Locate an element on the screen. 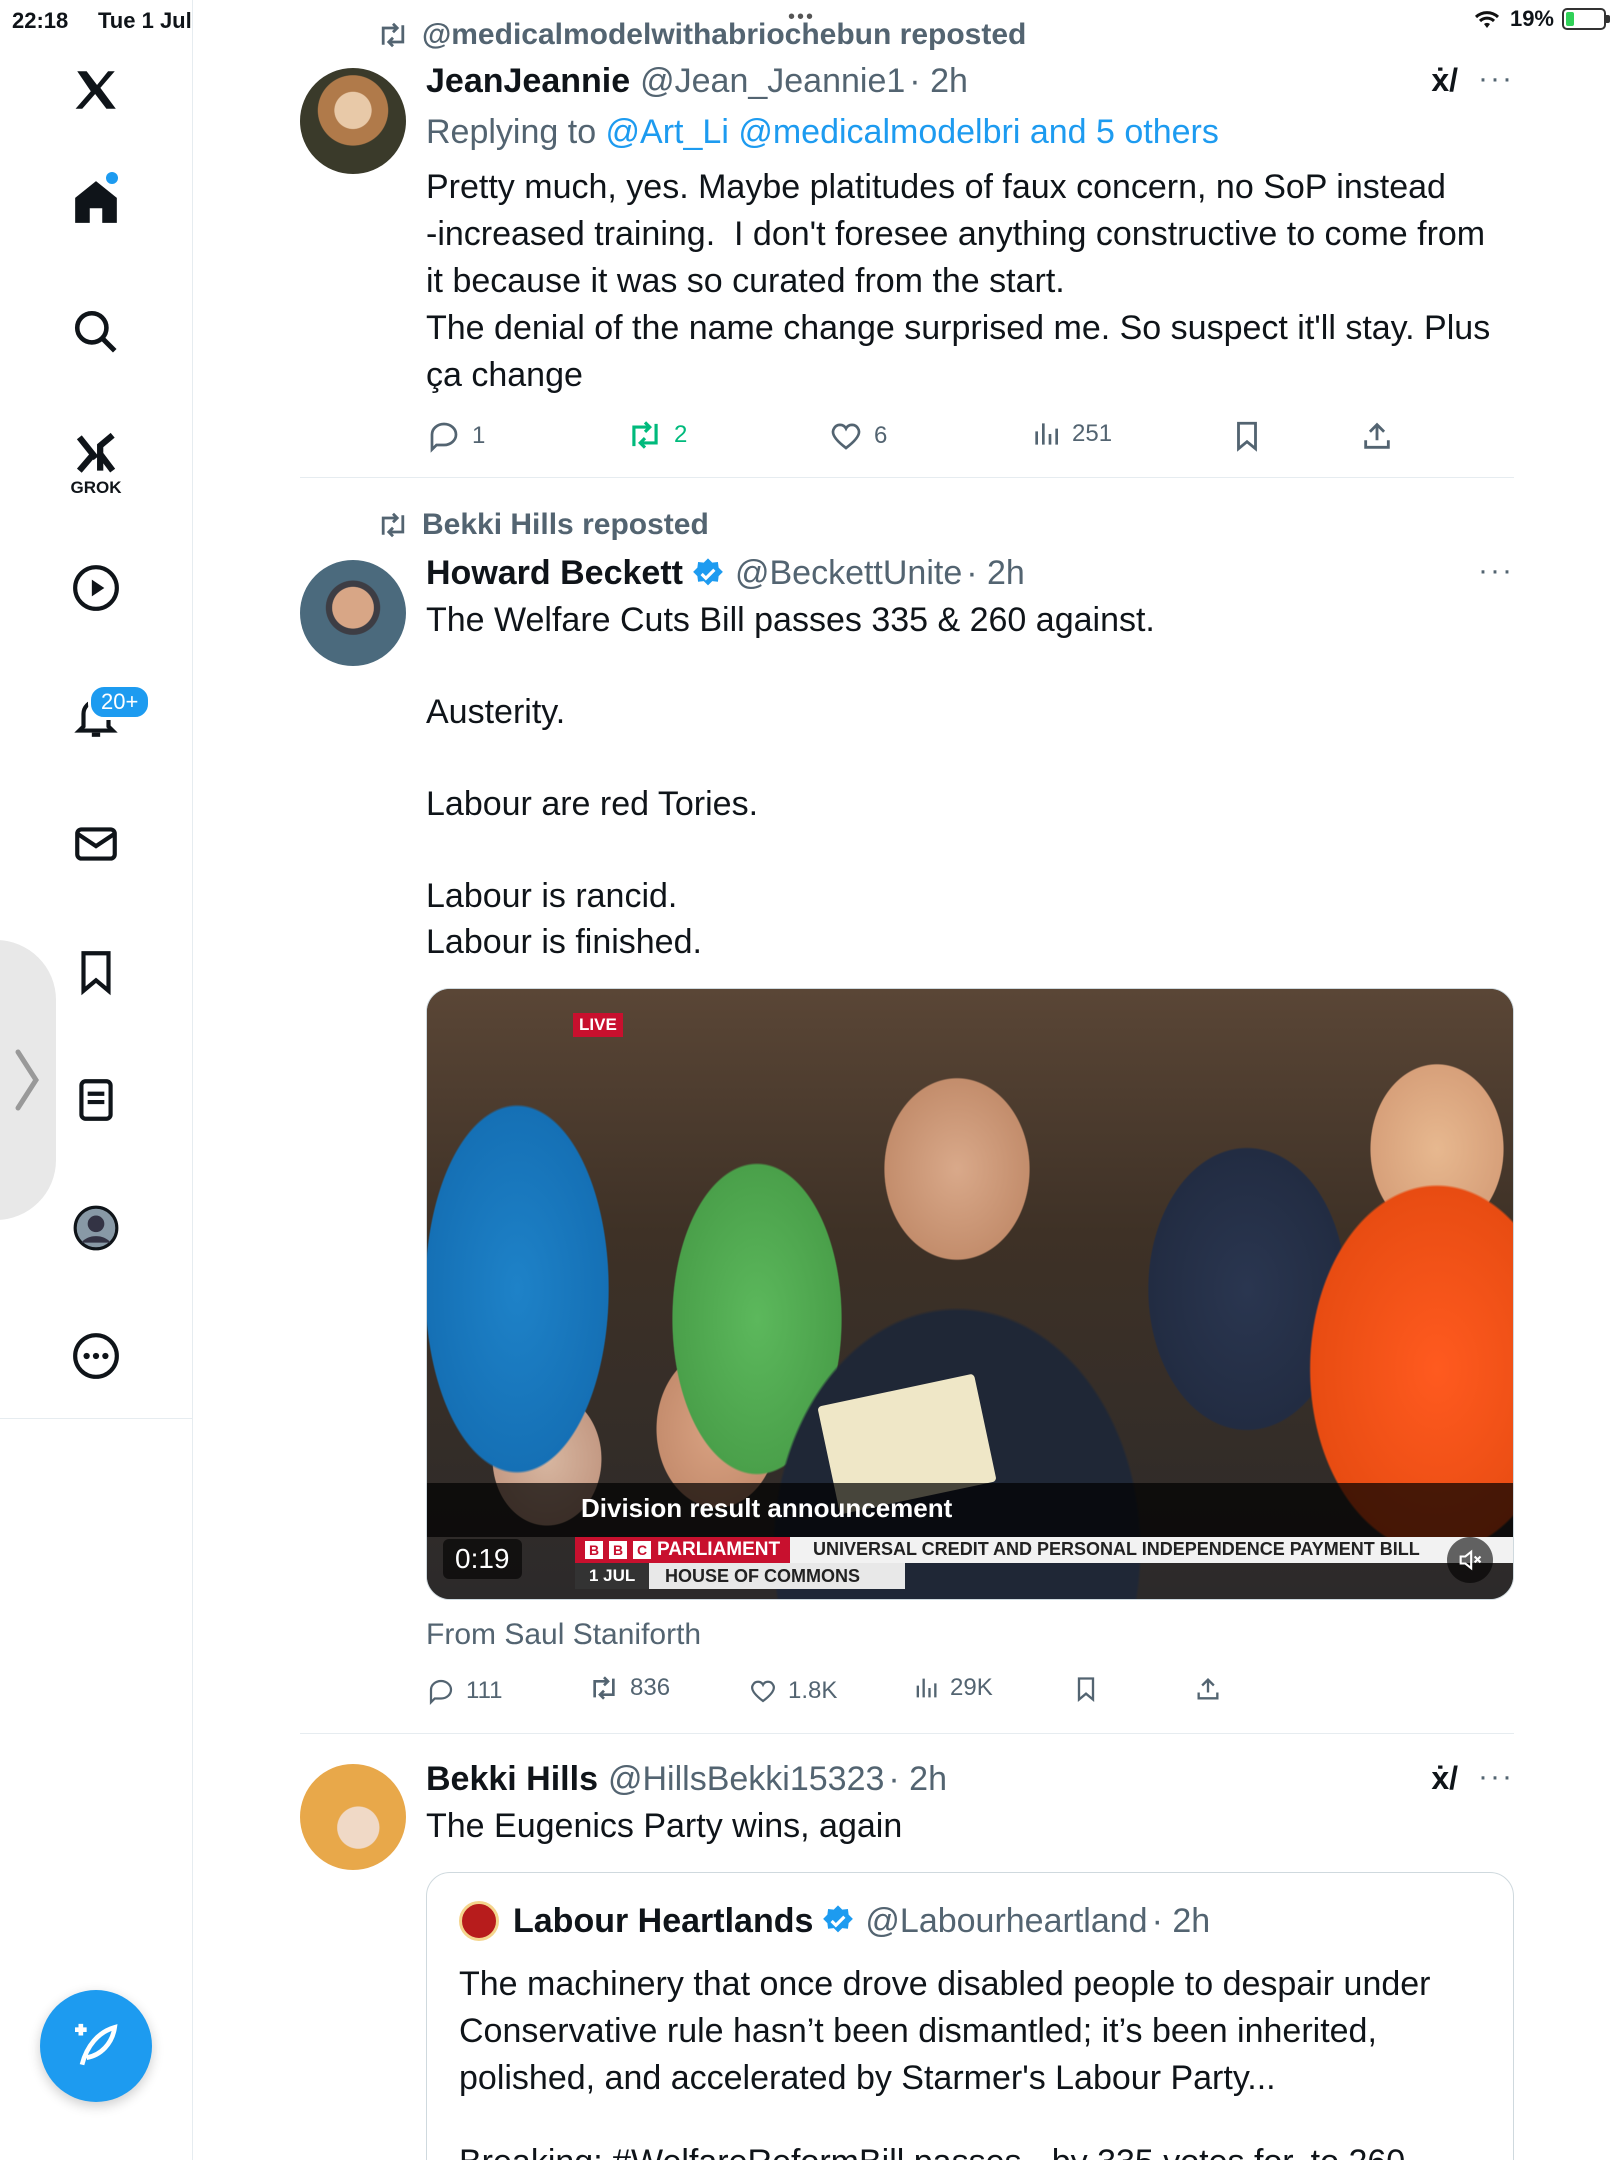  repost-count: 836 is located at coordinates (650, 1687).